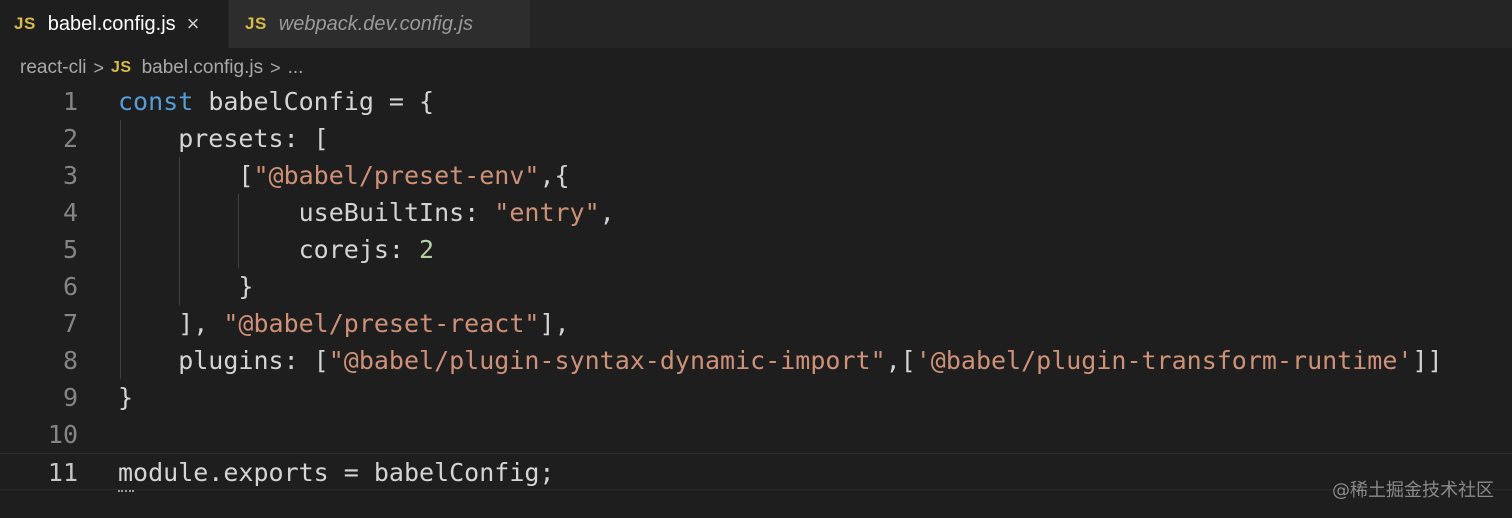 Image resolution: width=1512 pixels, height=518 pixels. I want to click on code-text: const babelConfig = {, so click(276, 101).